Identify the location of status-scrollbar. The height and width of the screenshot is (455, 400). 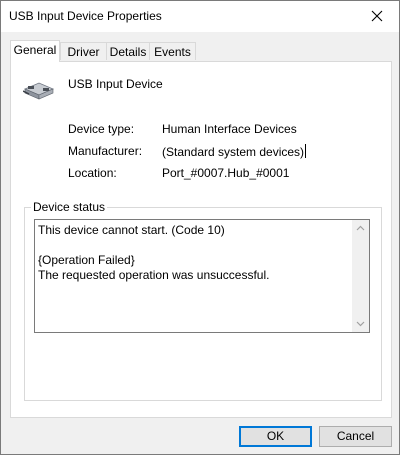
(360, 276).